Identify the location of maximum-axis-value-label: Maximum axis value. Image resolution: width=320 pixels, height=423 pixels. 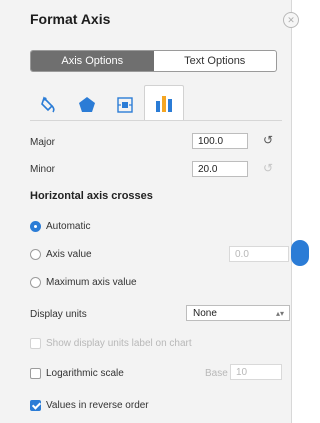
(91, 282).